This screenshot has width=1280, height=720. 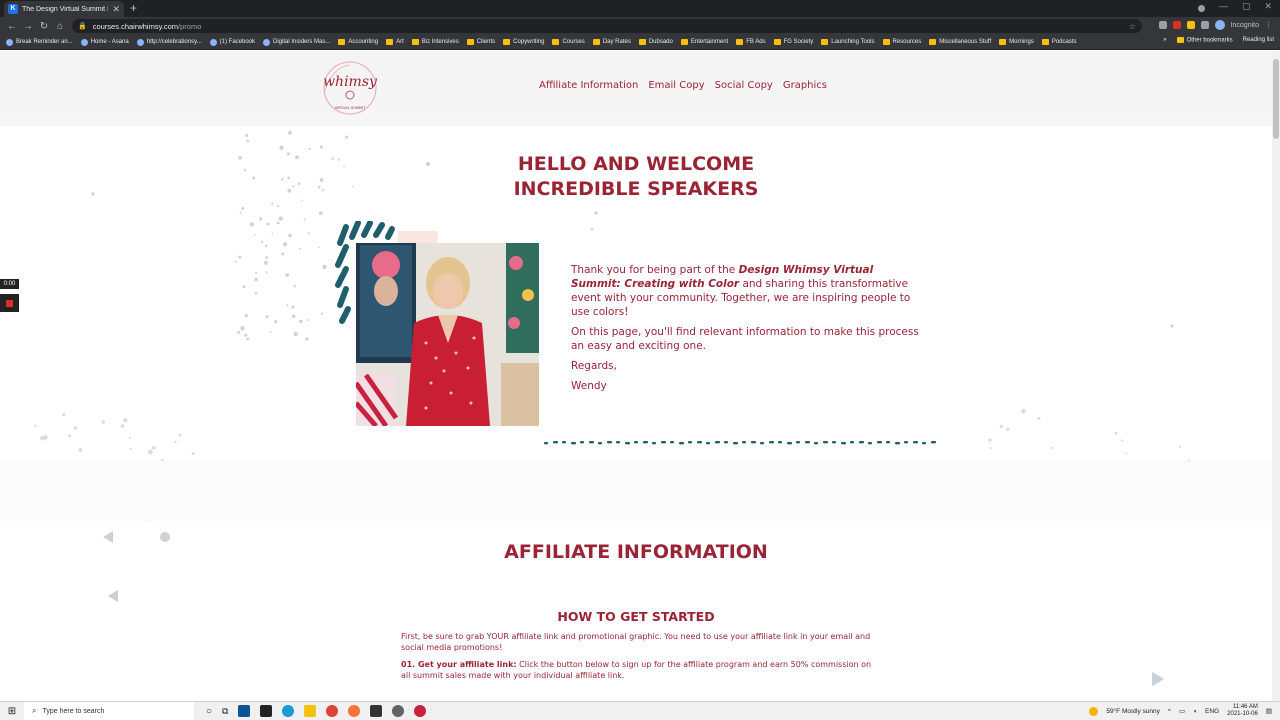 What do you see at coordinates (523, 42) in the screenshot?
I see `bookmark-item: Copywriting` at bounding box center [523, 42].